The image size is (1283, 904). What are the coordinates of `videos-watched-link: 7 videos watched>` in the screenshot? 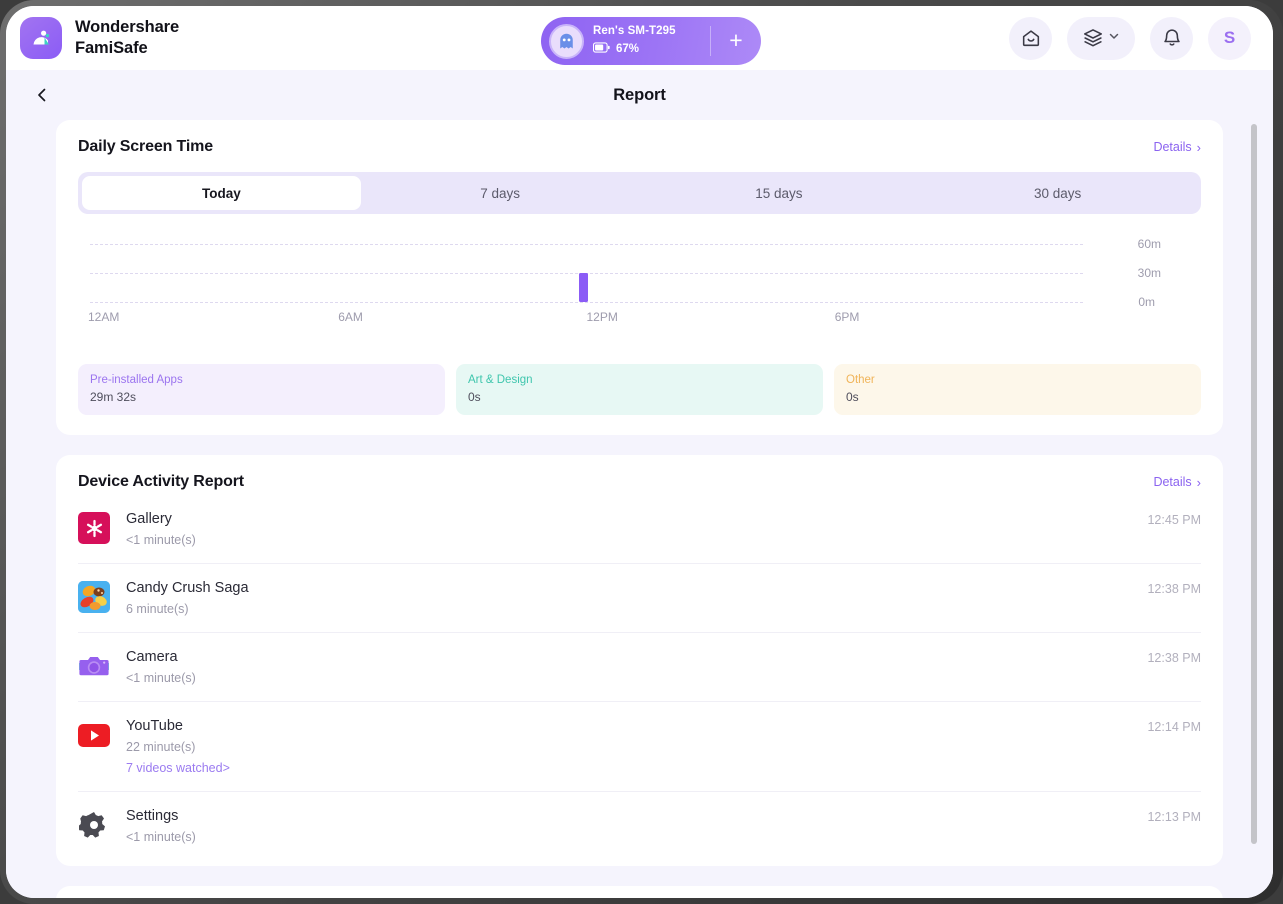 It's located at (636, 768).